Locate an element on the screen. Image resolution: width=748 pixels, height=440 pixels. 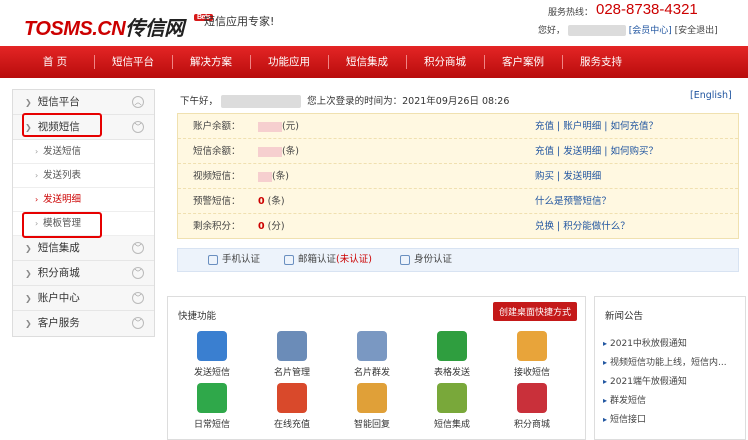
member-center-link: [会员中心] is located at coordinates (650, 31).